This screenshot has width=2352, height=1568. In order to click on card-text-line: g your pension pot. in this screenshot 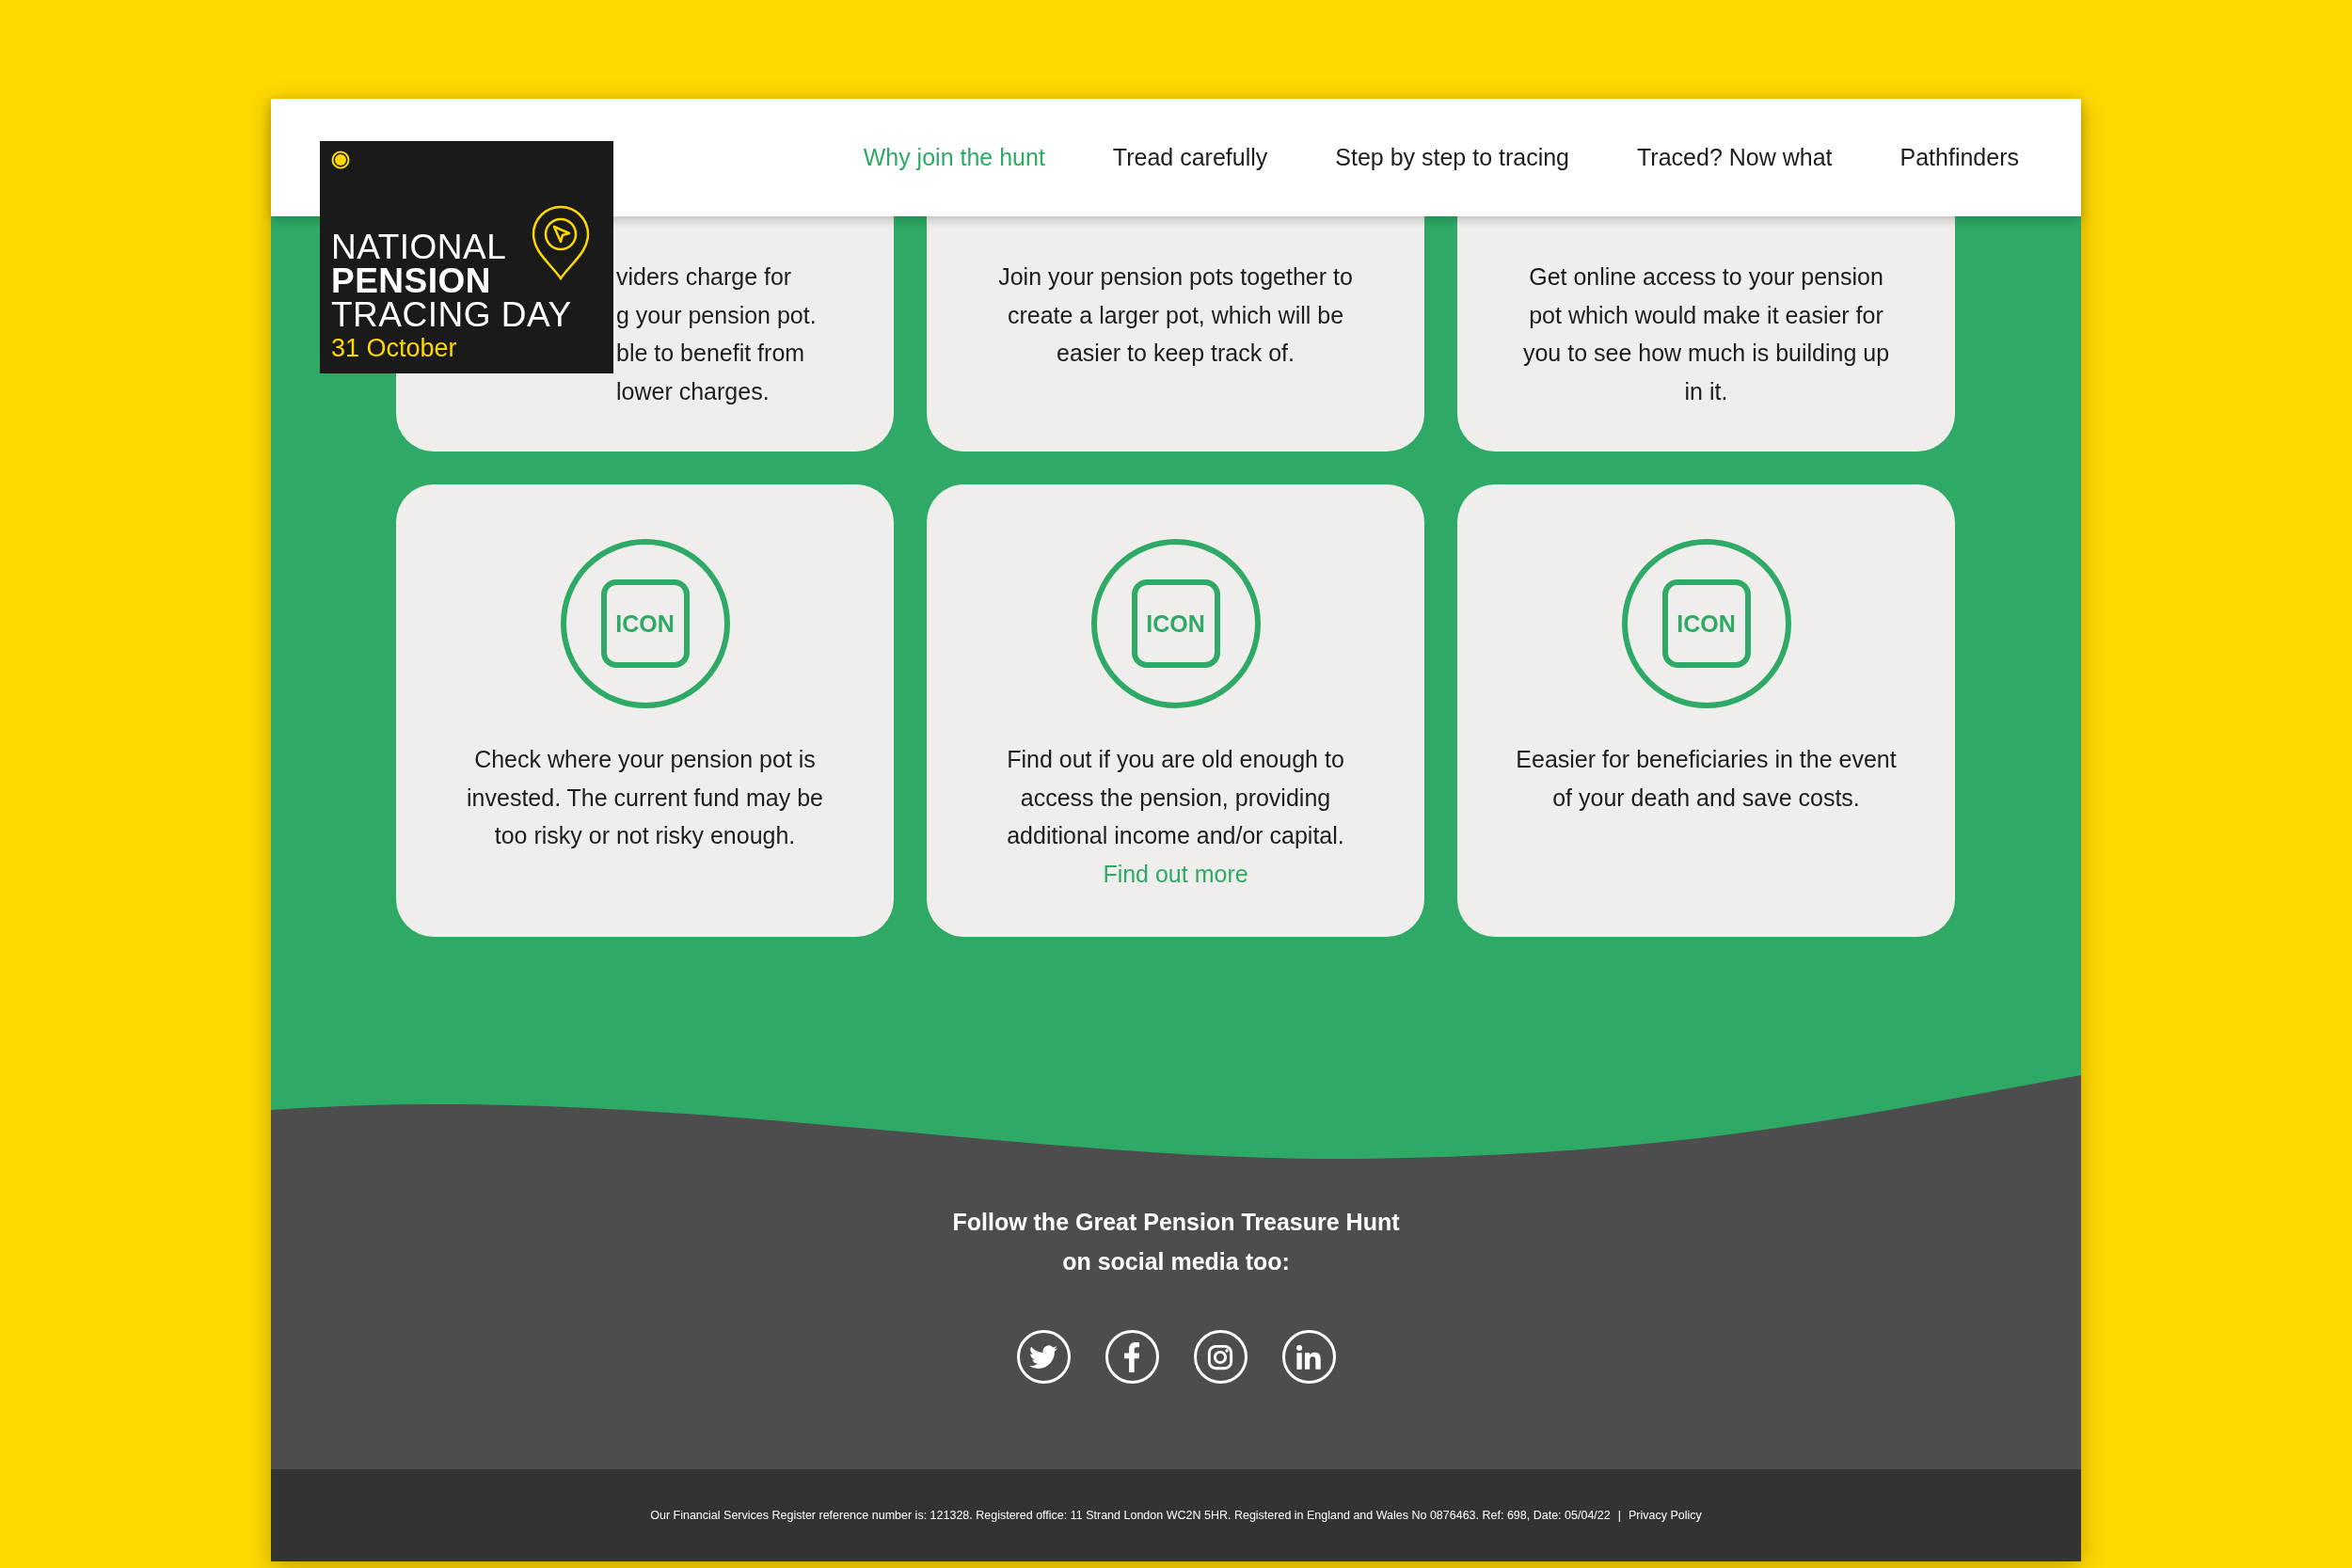, I will do `click(717, 315)`.